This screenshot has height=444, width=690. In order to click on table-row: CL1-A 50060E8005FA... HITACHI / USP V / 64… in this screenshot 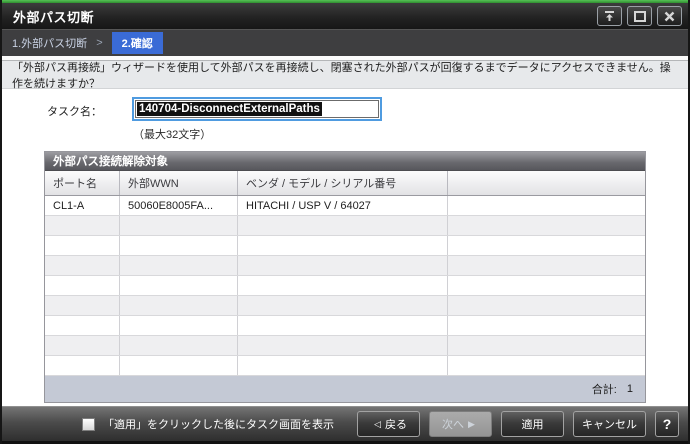, I will do `click(345, 206)`.